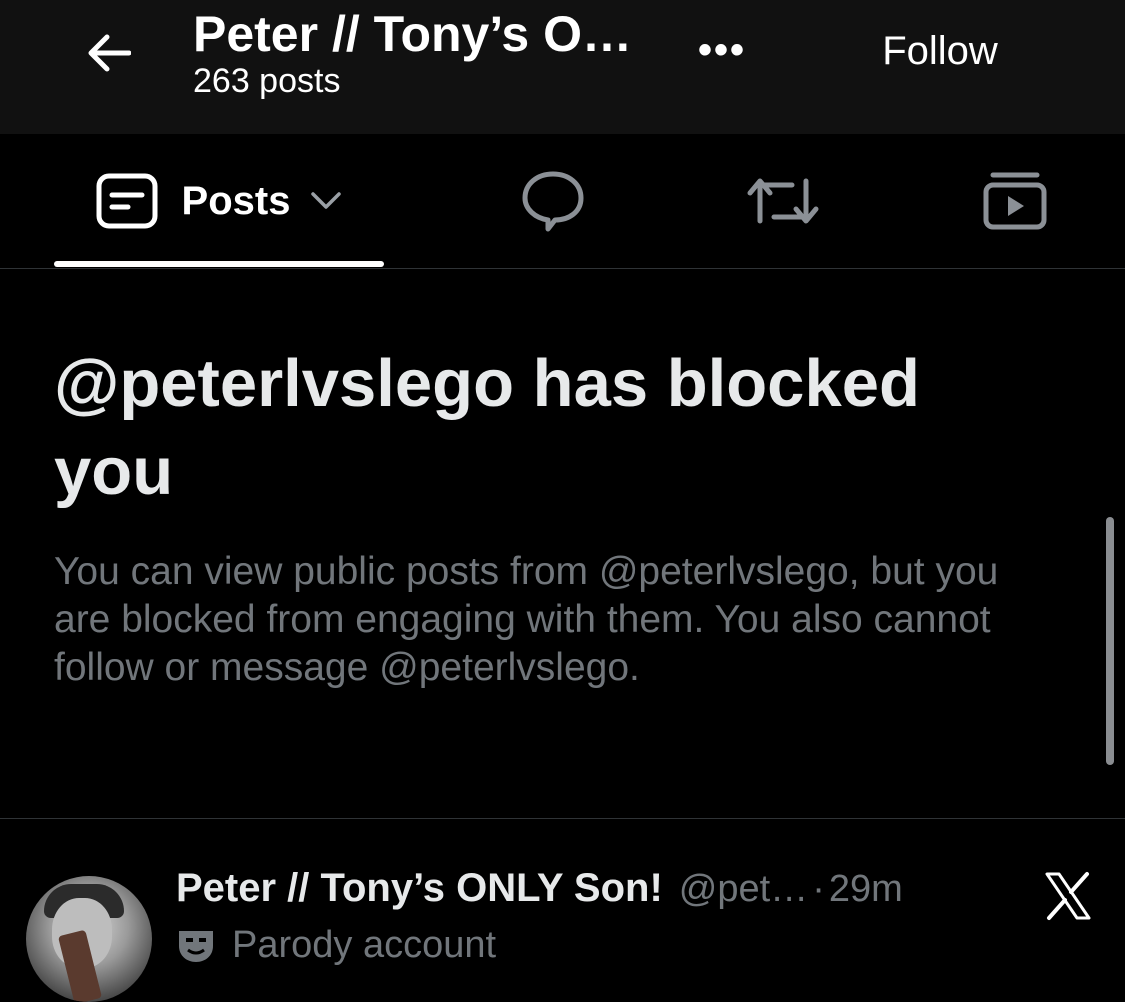  What do you see at coordinates (267, 81) in the screenshot?
I see `post-count: 263 posts` at bounding box center [267, 81].